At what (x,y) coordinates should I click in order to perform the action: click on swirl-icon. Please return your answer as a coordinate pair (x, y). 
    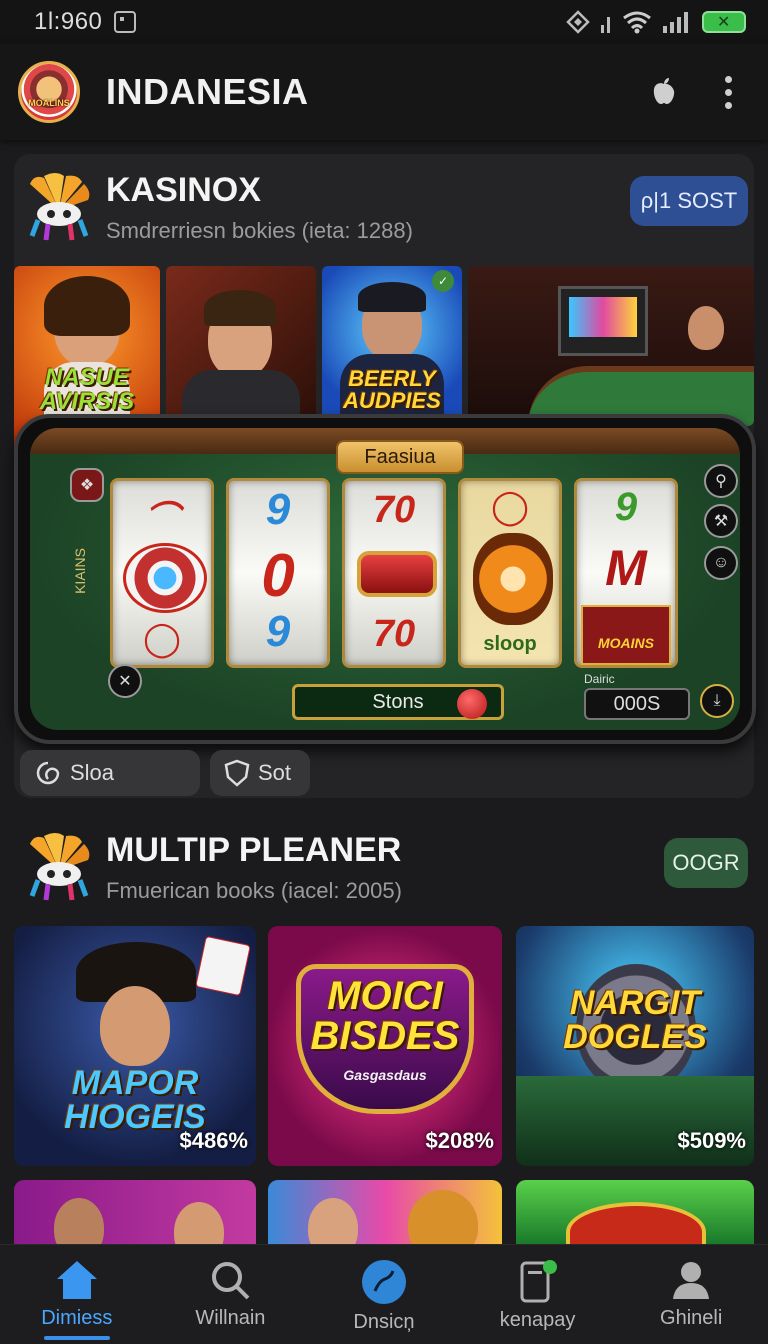
    Looking at the image, I should click on (48, 773).